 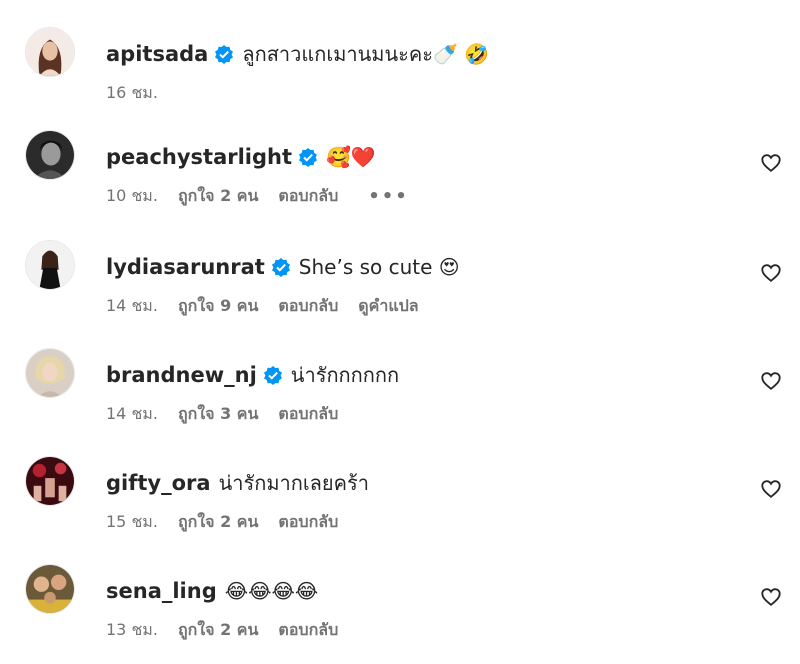 I want to click on likes-count: ถูกใจ 3 คน, so click(x=218, y=414).